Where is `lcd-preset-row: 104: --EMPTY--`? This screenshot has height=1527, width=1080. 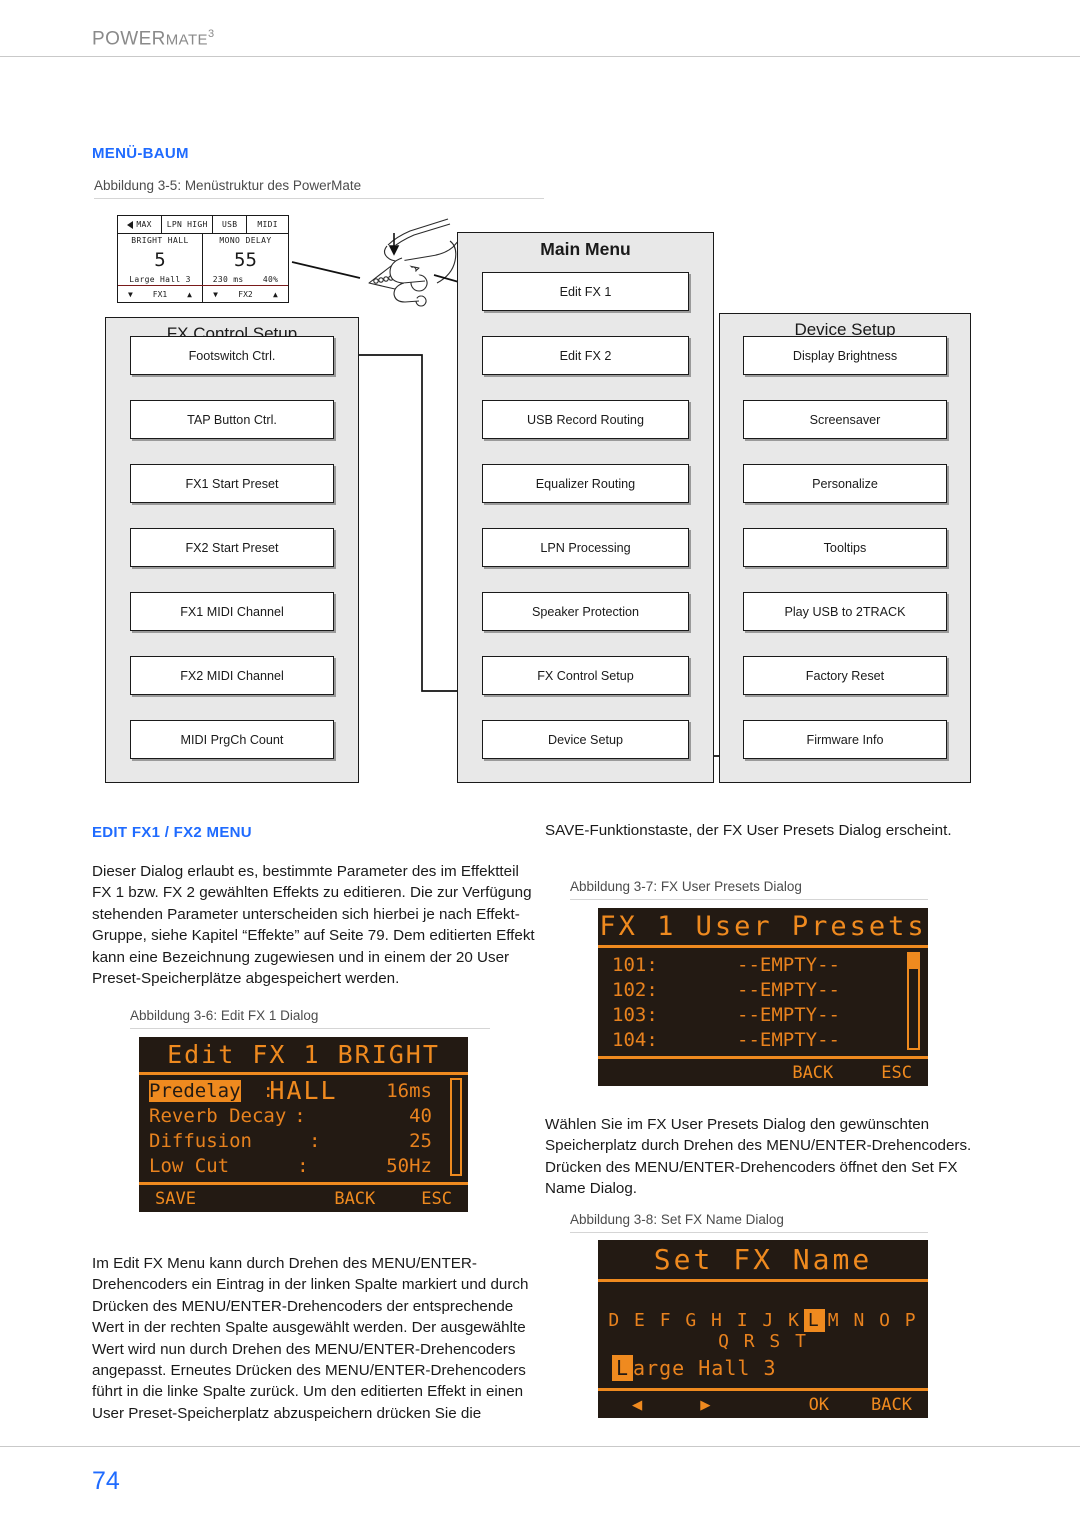
lcd-preset-row: 104: --EMPTY-- is located at coordinates (763, 1039).